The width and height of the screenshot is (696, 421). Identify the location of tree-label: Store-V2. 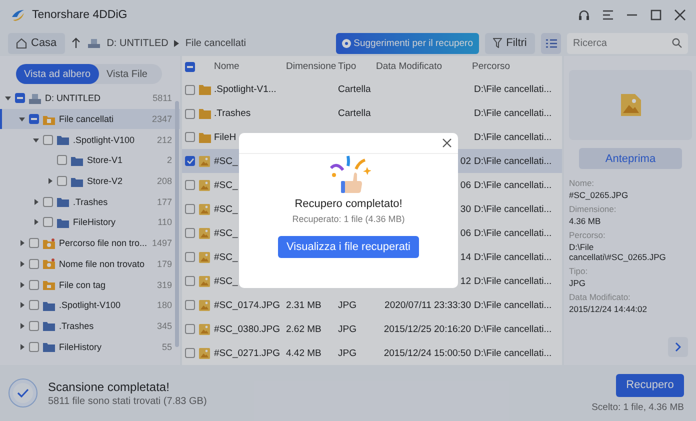
(105, 181).